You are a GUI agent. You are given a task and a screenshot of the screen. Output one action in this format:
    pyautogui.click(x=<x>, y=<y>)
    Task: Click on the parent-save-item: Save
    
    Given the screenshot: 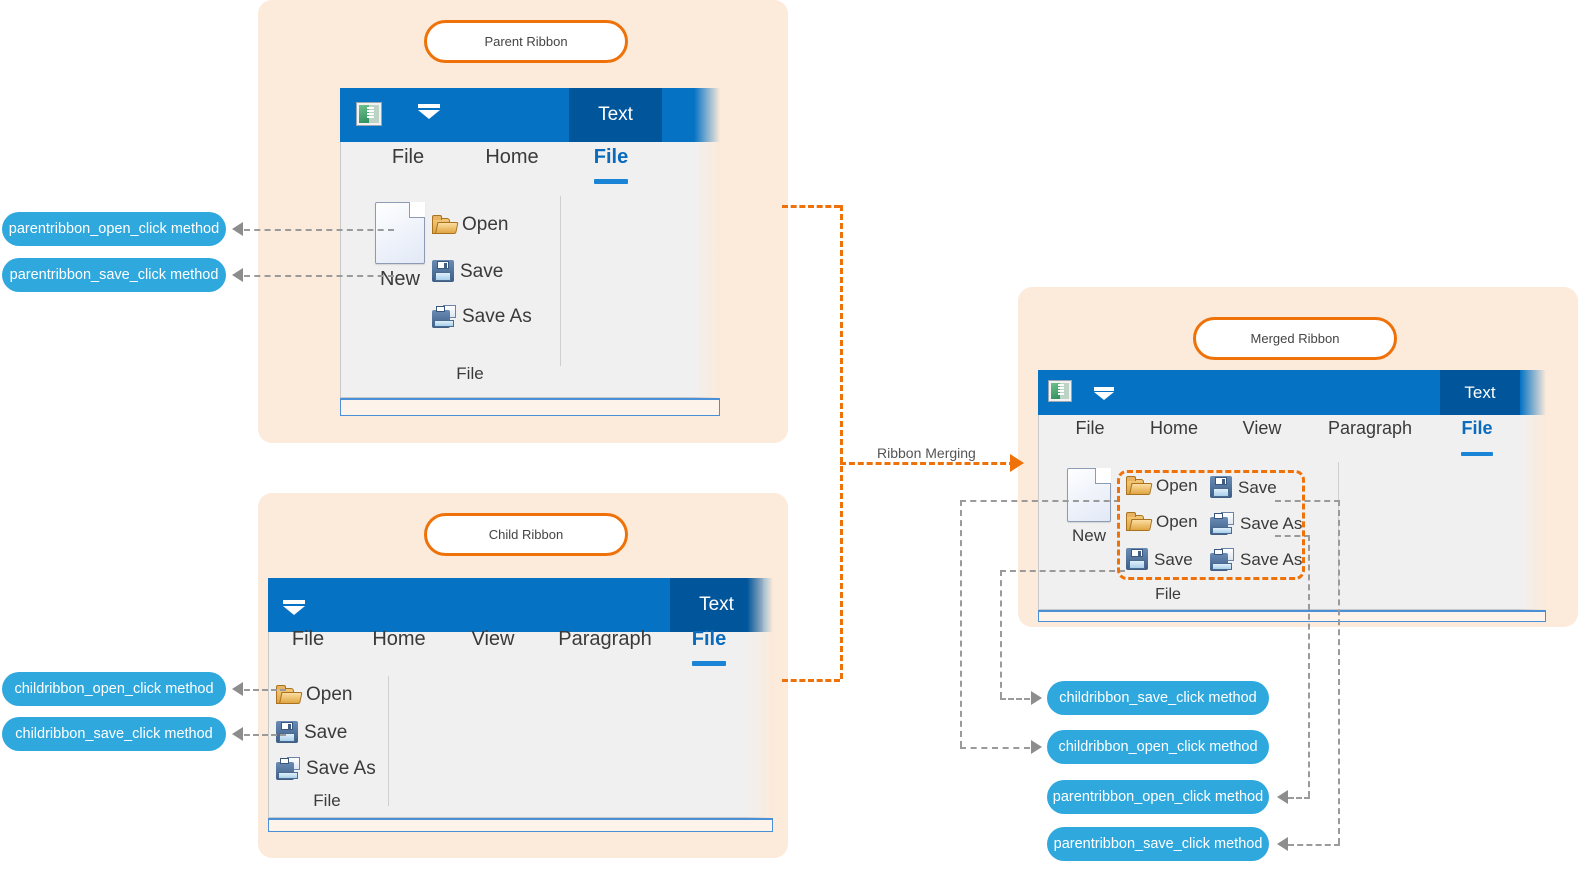 What is the action you would take?
    pyautogui.click(x=467, y=271)
    